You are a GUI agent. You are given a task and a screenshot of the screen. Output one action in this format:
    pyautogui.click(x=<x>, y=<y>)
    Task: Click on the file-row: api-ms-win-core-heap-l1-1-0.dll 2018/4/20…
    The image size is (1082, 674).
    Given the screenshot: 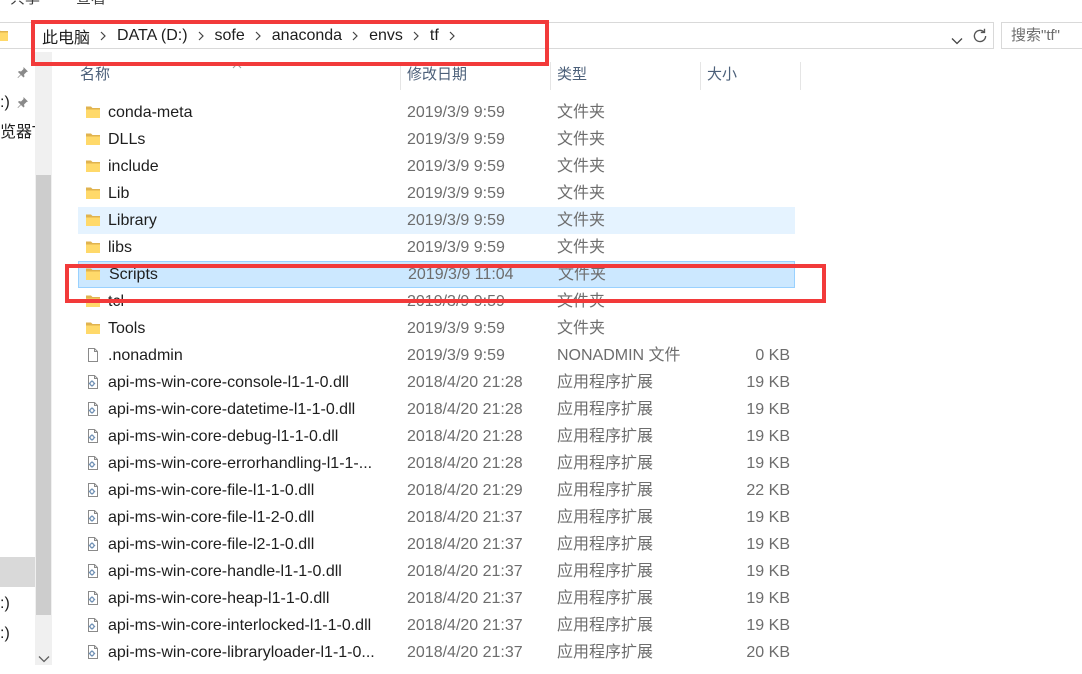 What is the action you would take?
    pyautogui.click(x=436, y=598)
    